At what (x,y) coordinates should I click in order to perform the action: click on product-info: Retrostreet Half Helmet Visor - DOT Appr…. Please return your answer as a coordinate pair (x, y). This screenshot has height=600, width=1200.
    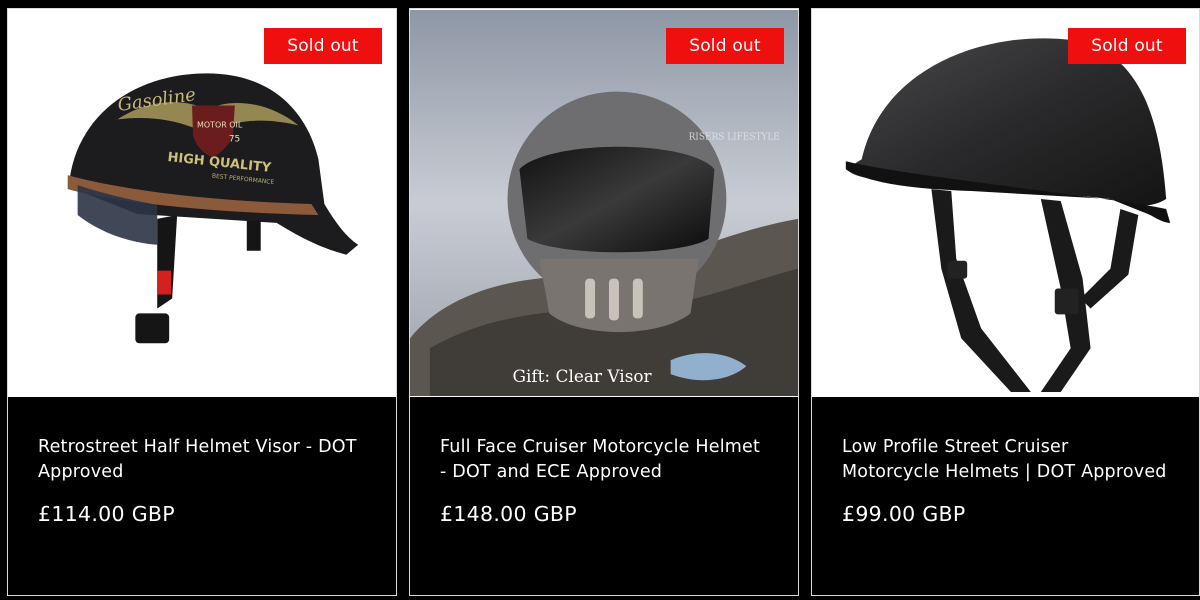
    Looking at the image, I should click on (202, 496).